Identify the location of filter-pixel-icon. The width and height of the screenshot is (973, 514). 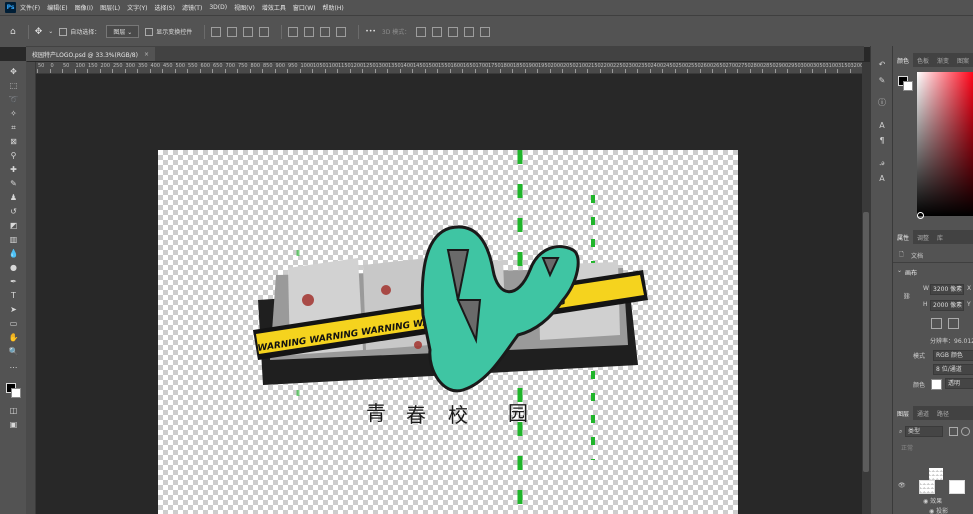
(953, 431).